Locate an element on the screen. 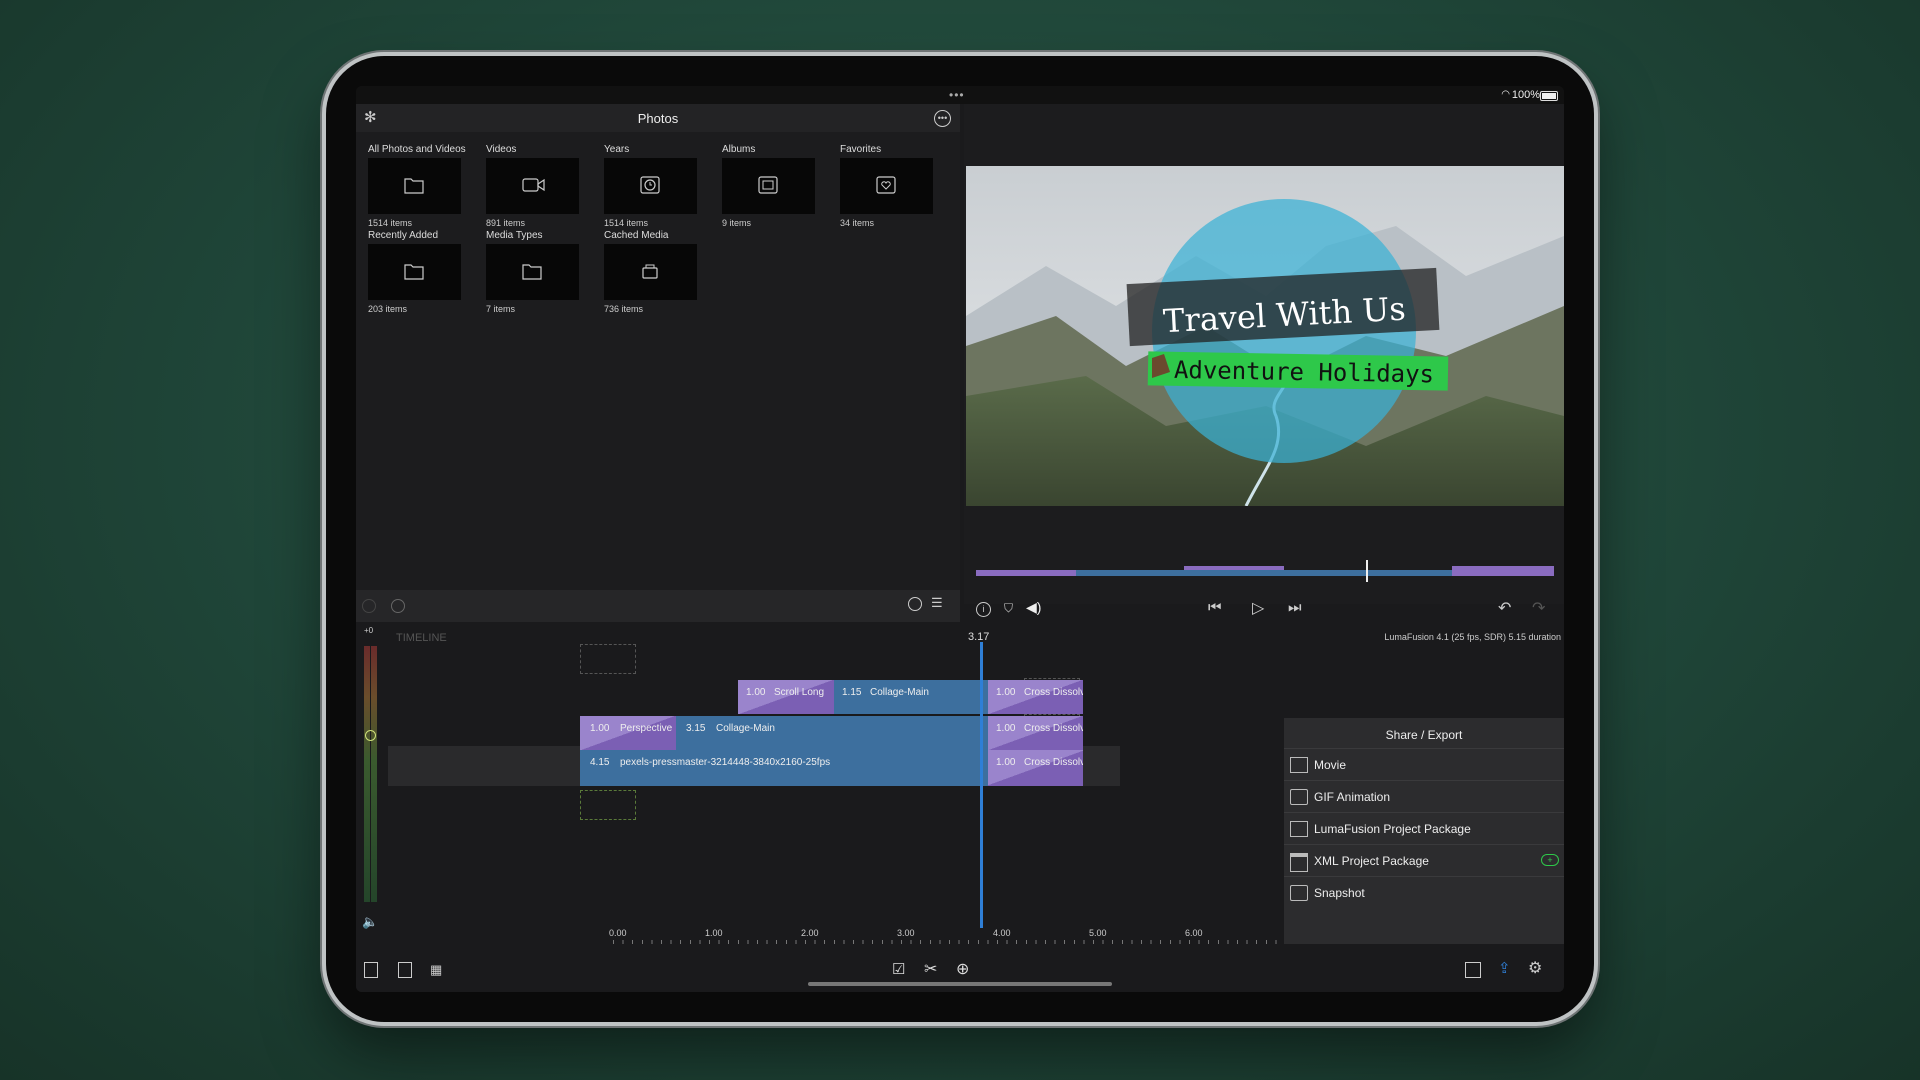 The image size is (1920, 1080). albums-icon is located at coordinates (768, 185).